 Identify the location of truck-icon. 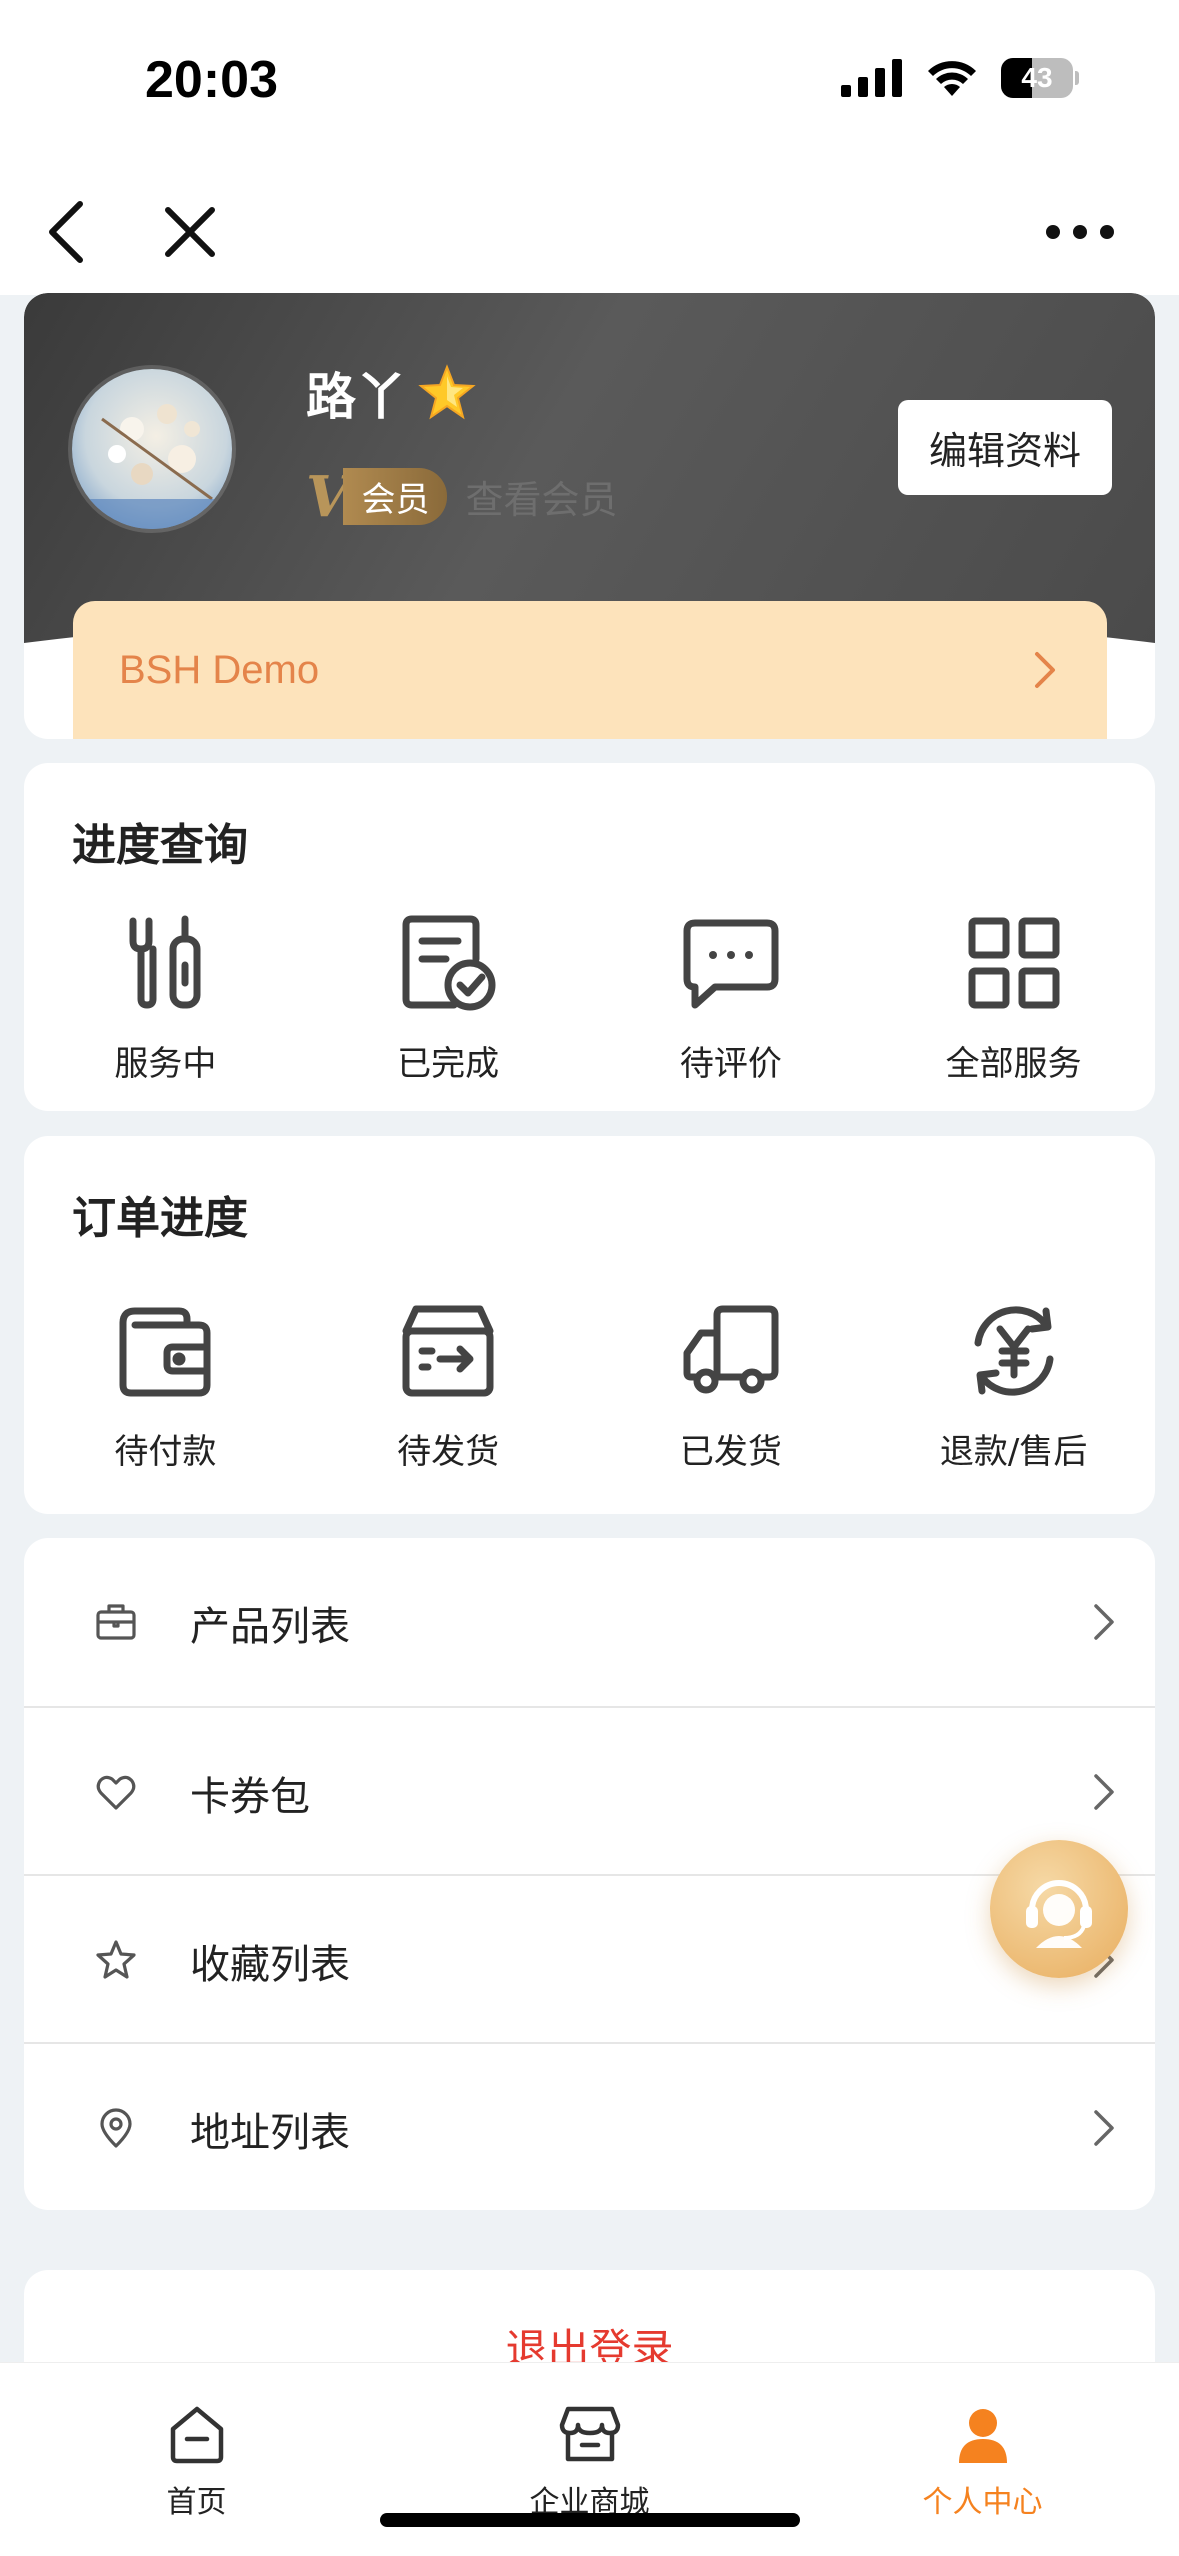
(731, 1349).